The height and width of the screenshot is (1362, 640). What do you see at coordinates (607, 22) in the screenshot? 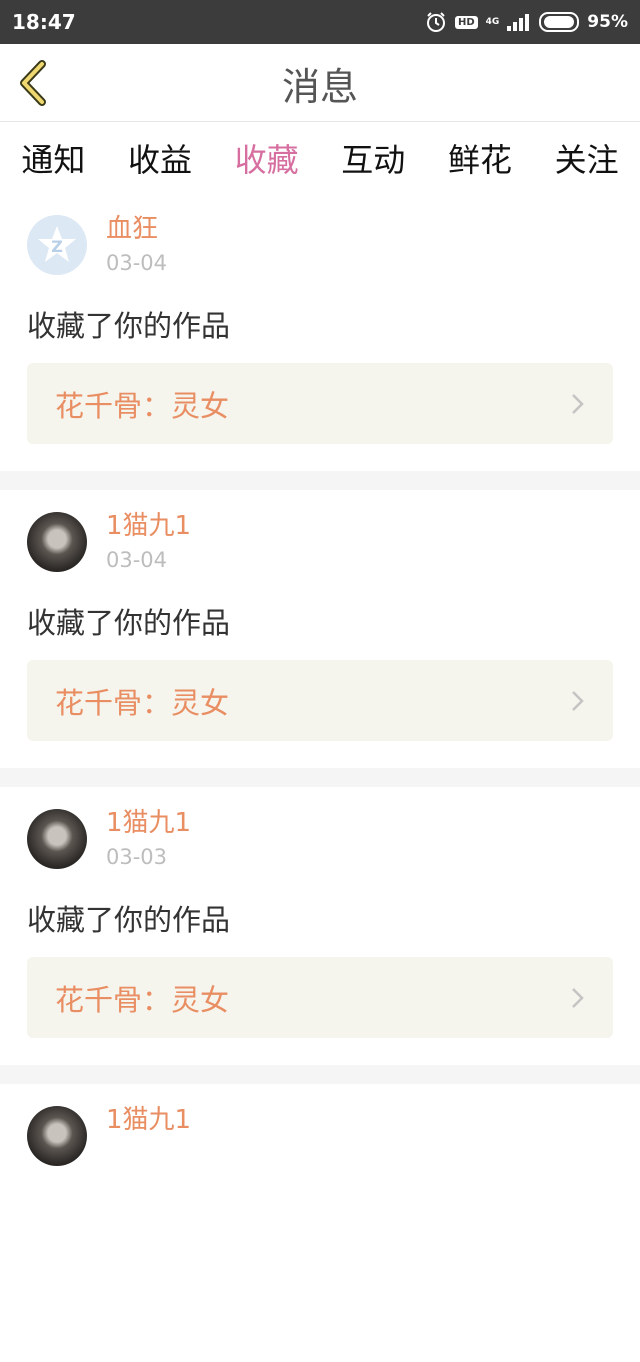
I see `battery-percent: 95%` at bounding box center [607, 22].